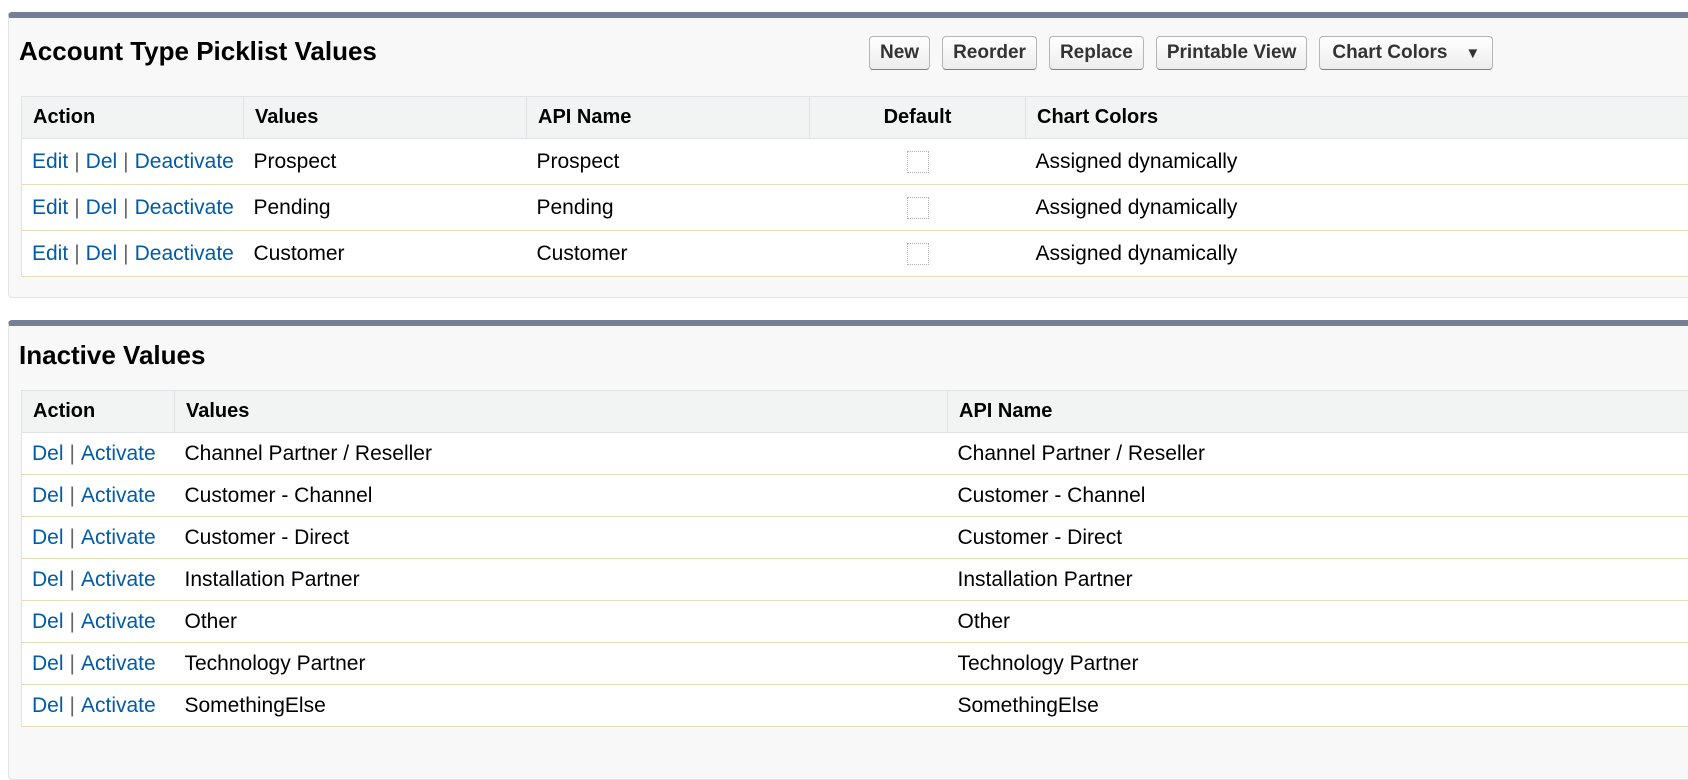  Describe the element at coordinates (668, 162) in the screenshot. I see `api-name-cell: Prospect` at that location.